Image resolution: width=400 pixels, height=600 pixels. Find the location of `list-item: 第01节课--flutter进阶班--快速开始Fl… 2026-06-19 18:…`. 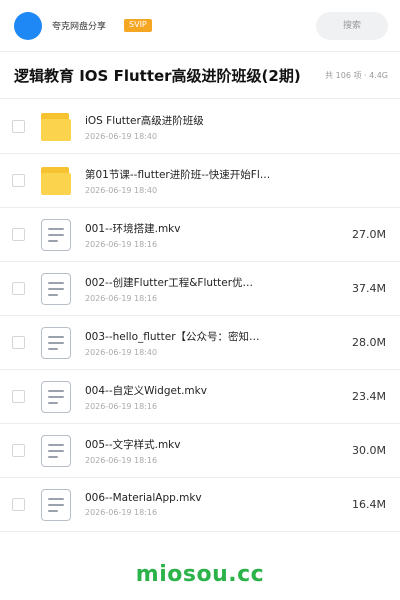

list-item: 第01节课--flutter进阶班--快速开始Fl… 2026-06-19 18:… is located at coordinates (200, 181).